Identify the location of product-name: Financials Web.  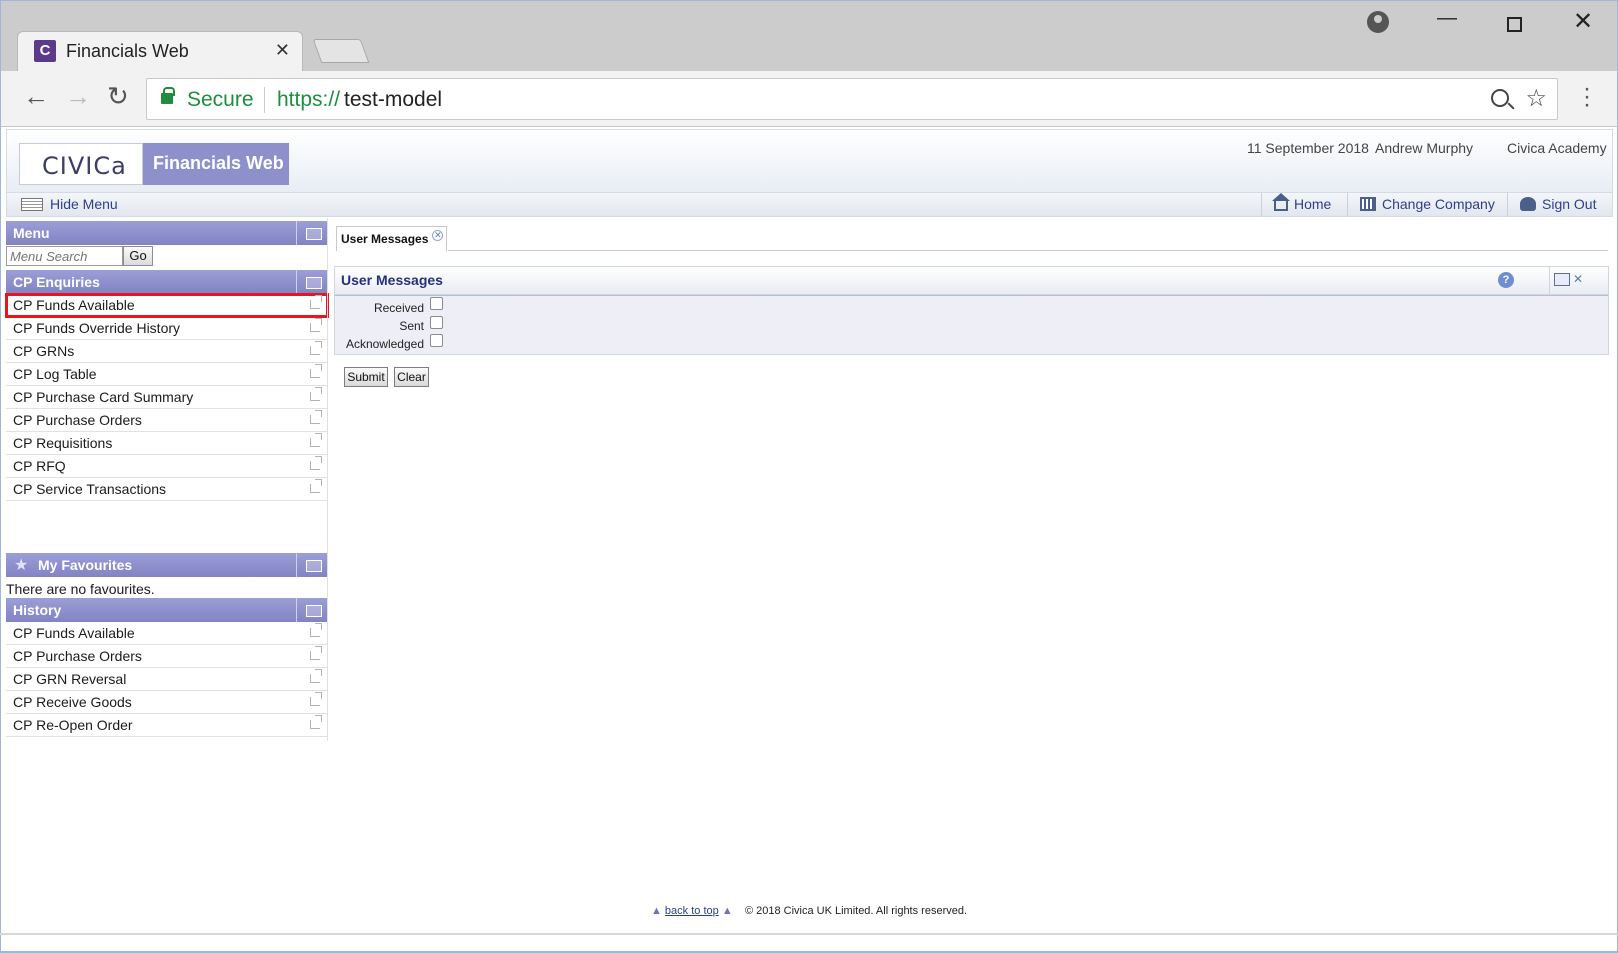
(218, 163).